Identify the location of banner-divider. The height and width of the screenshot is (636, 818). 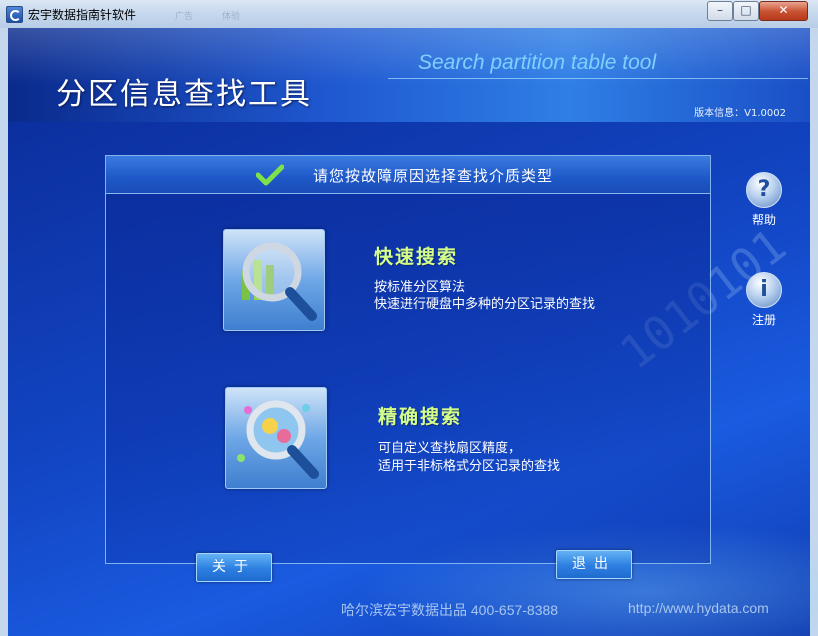
(598, 78).